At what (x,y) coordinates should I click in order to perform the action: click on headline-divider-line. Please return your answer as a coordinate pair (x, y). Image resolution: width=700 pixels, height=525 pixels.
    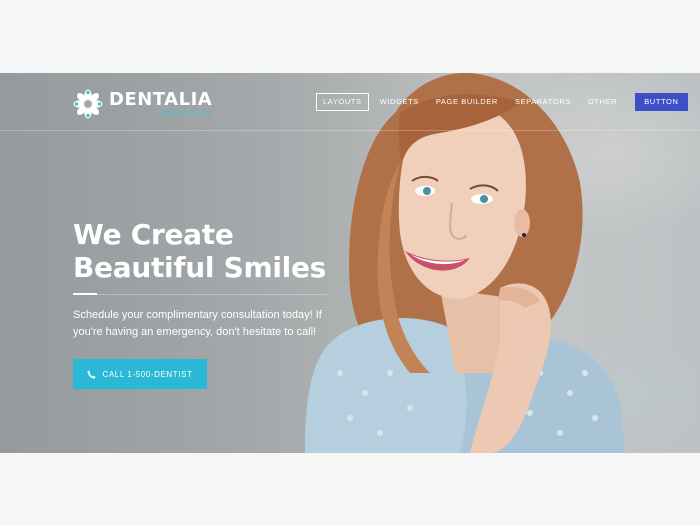
    Looking at the image, I should click on (212, 294).